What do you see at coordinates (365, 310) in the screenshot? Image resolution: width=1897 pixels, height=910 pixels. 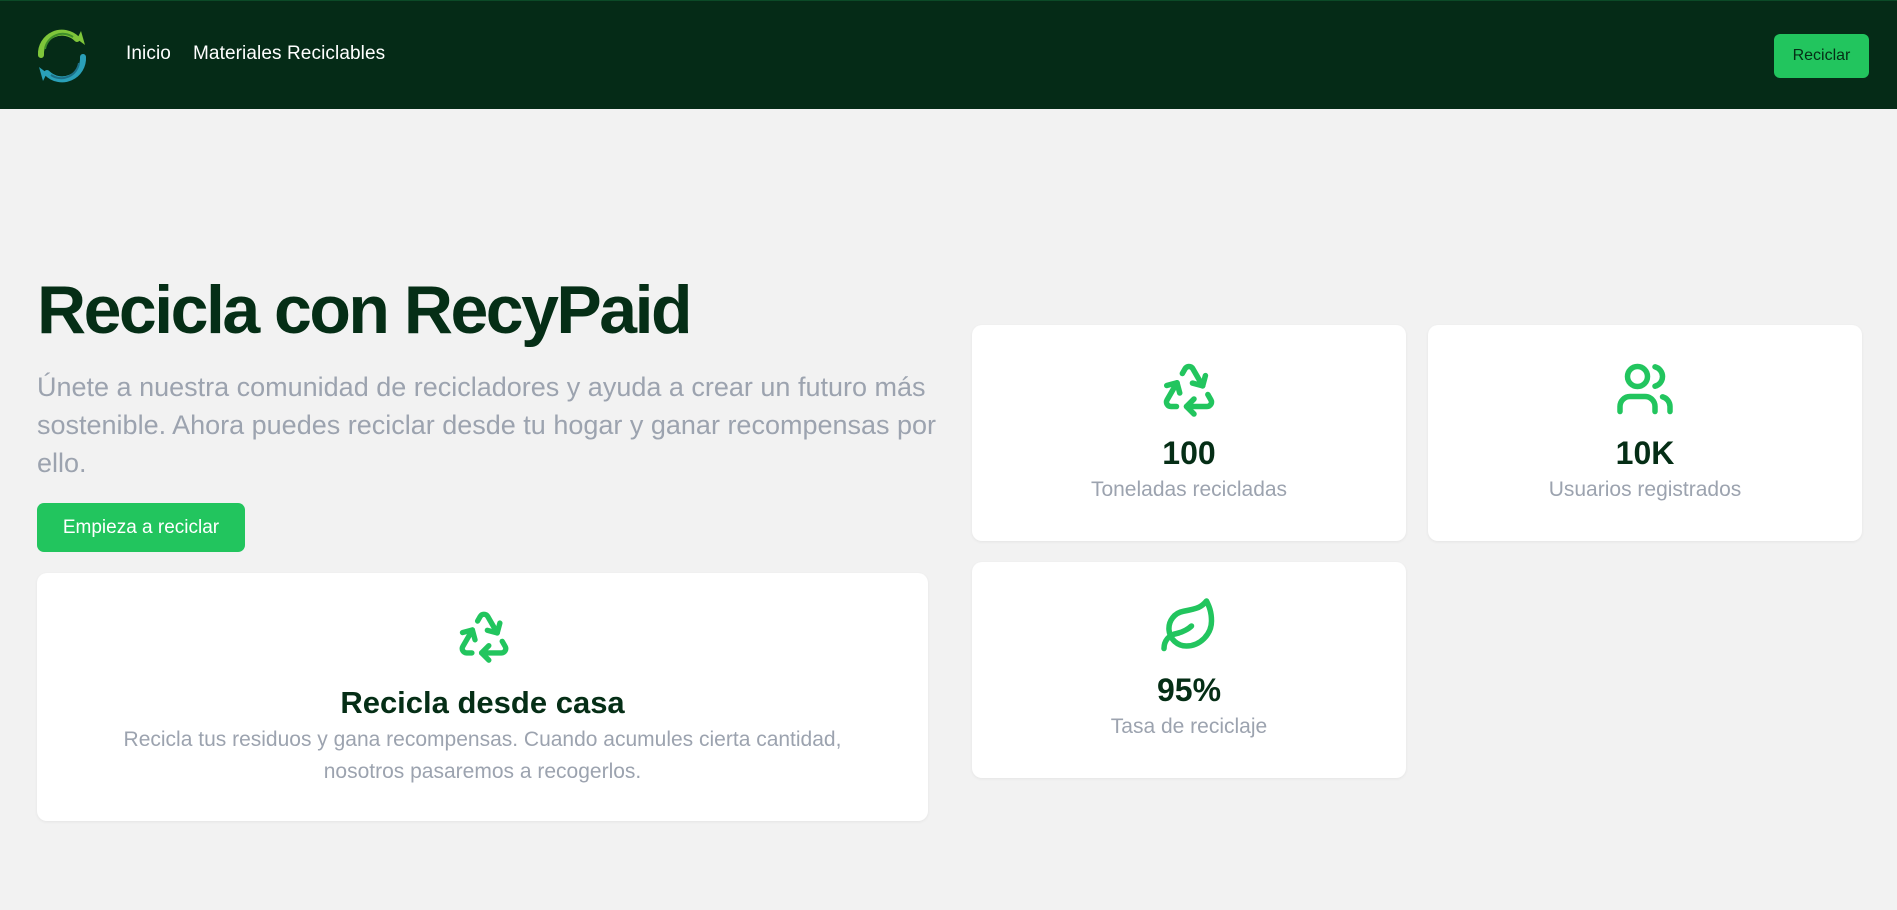 I see `hero-title: Recicla con RecyPaid` at bounding box center [365, 310].